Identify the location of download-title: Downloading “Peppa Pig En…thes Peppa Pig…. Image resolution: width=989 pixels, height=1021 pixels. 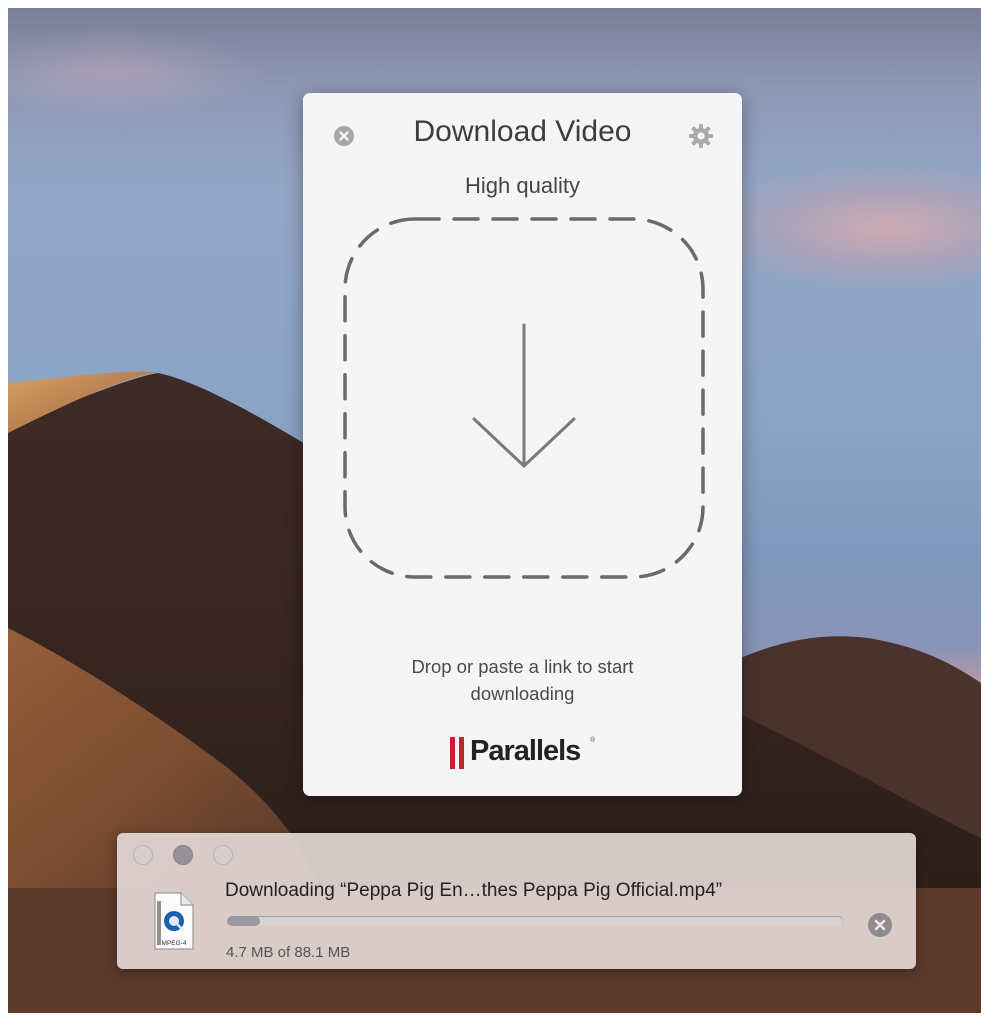
(474, 890).